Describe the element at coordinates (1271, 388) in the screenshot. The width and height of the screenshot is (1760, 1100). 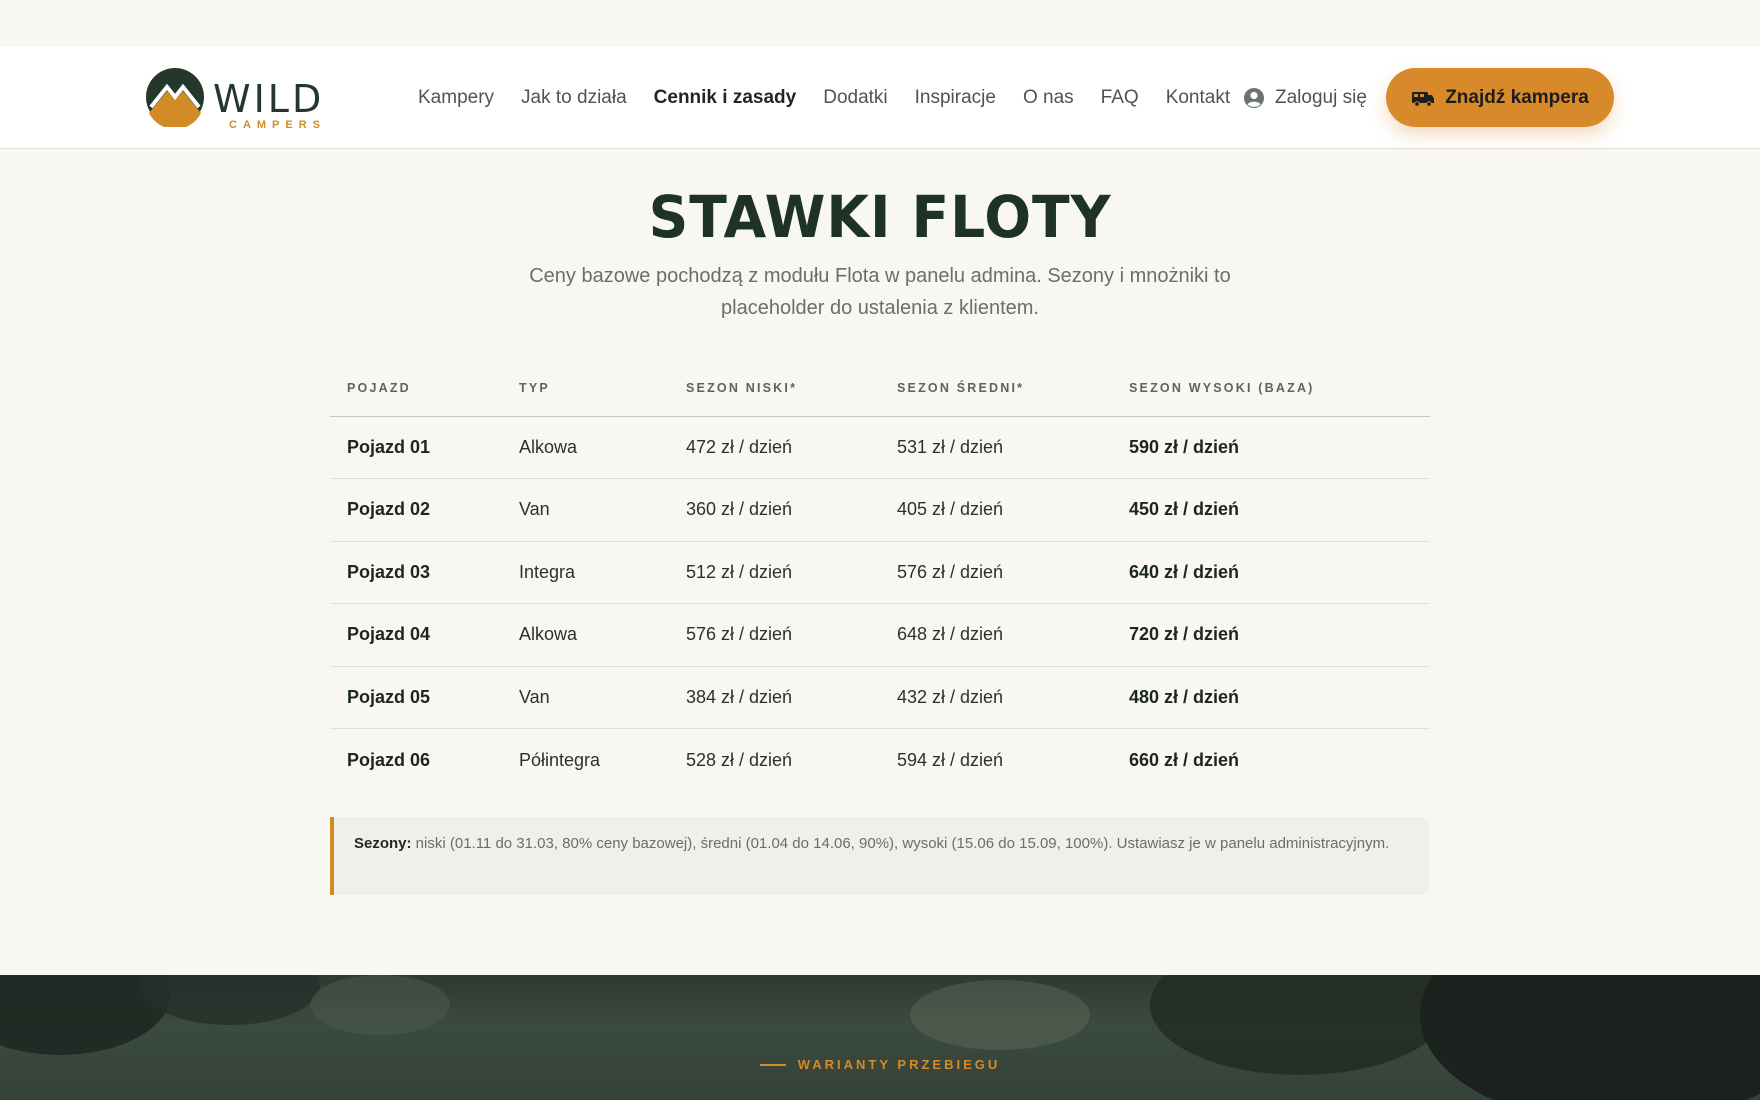
I see `column-header-high-season: SEZON WYSOKI (BAZA)` at that location.